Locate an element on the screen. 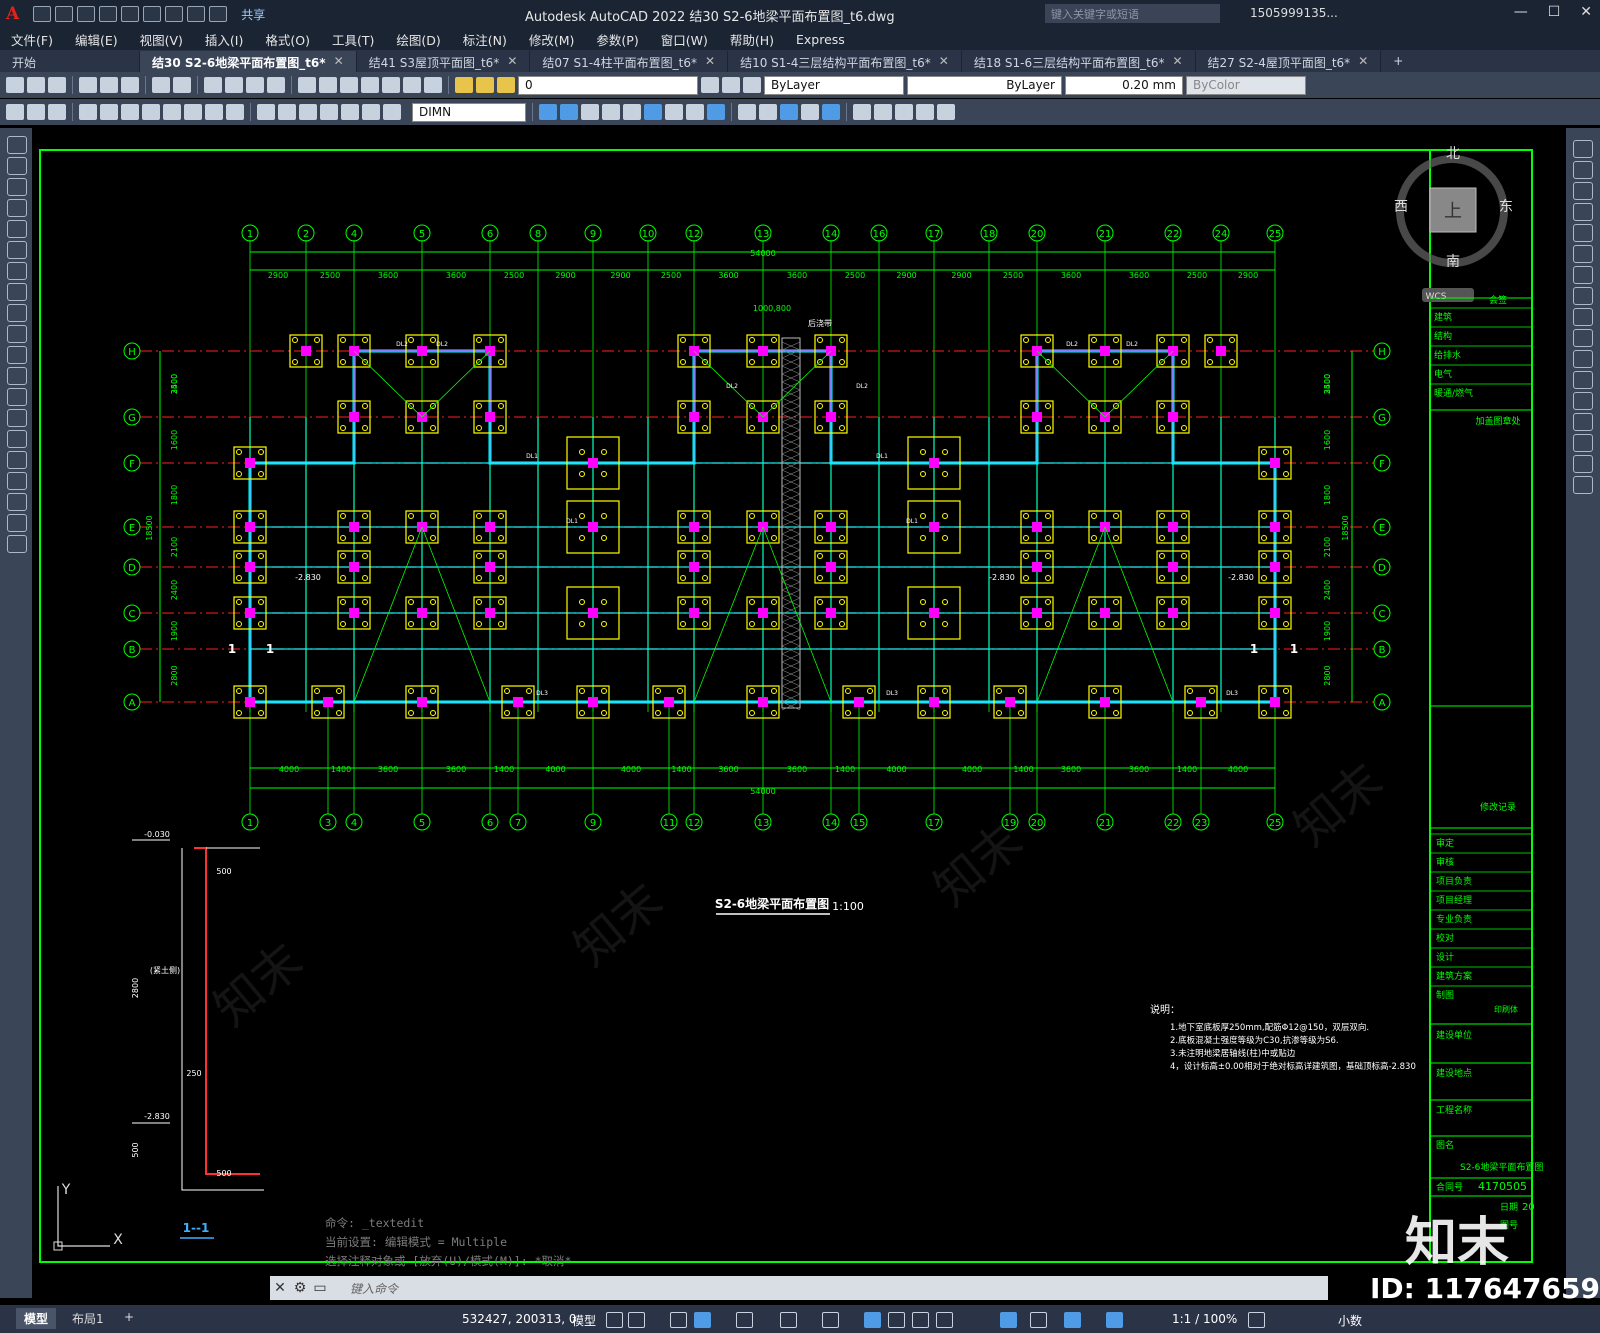  dynamic-ucs-icon is located at coordinates (1008, 1320).